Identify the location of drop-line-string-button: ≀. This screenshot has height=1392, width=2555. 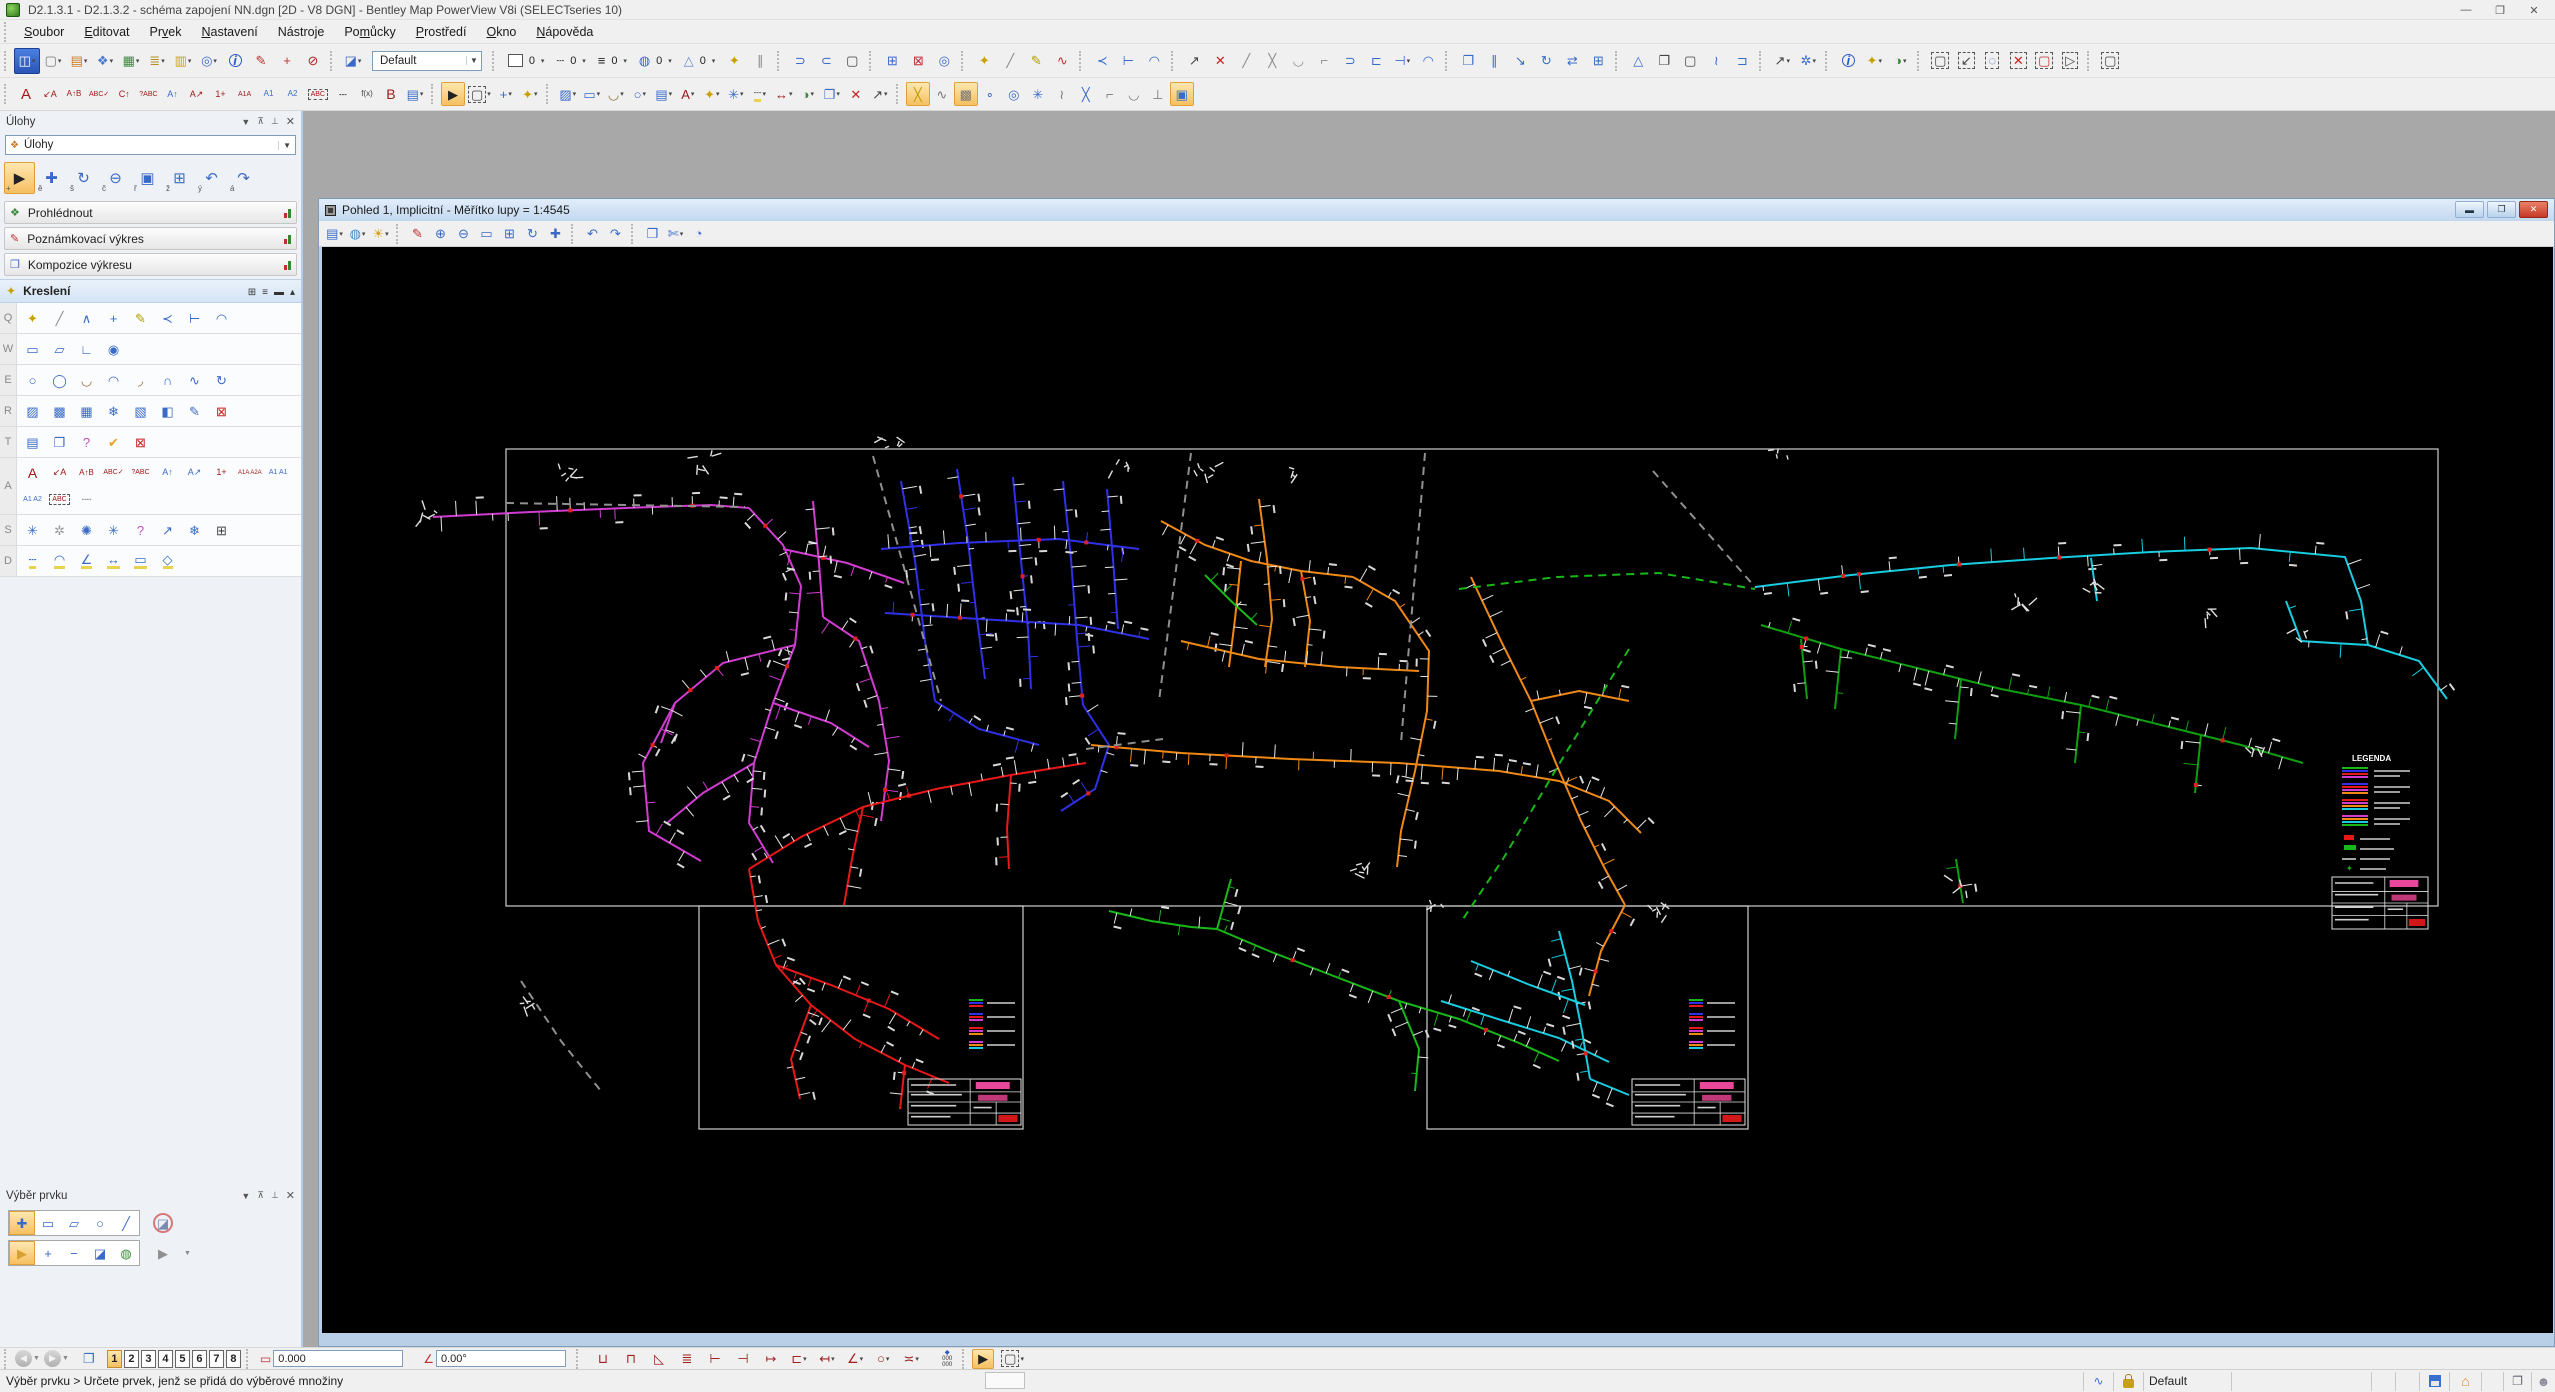
(1716, 61).